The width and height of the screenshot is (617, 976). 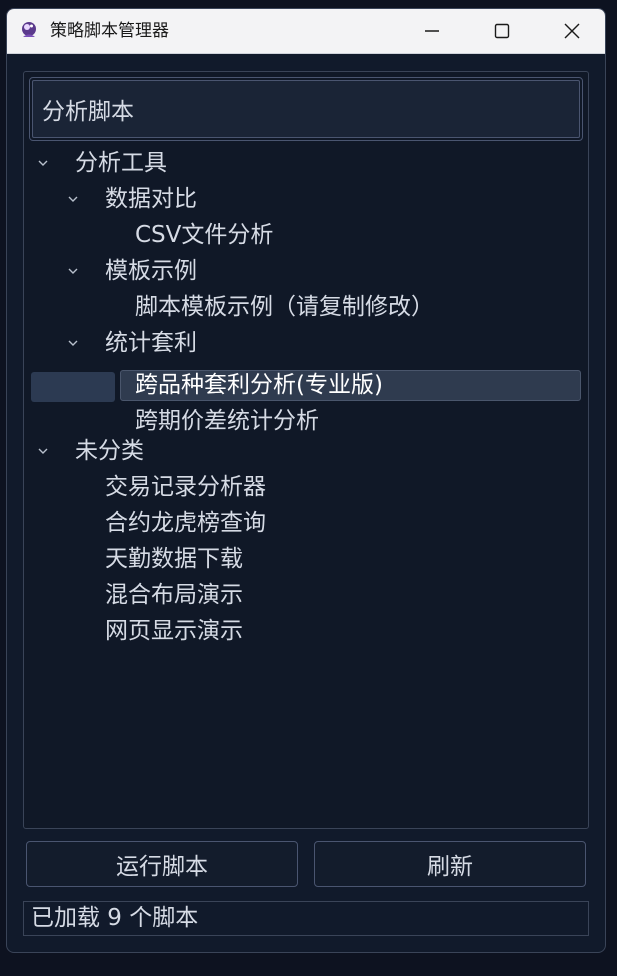 I want to click on title-bar: 策略脚本管理器, so click(x=306, y=31).